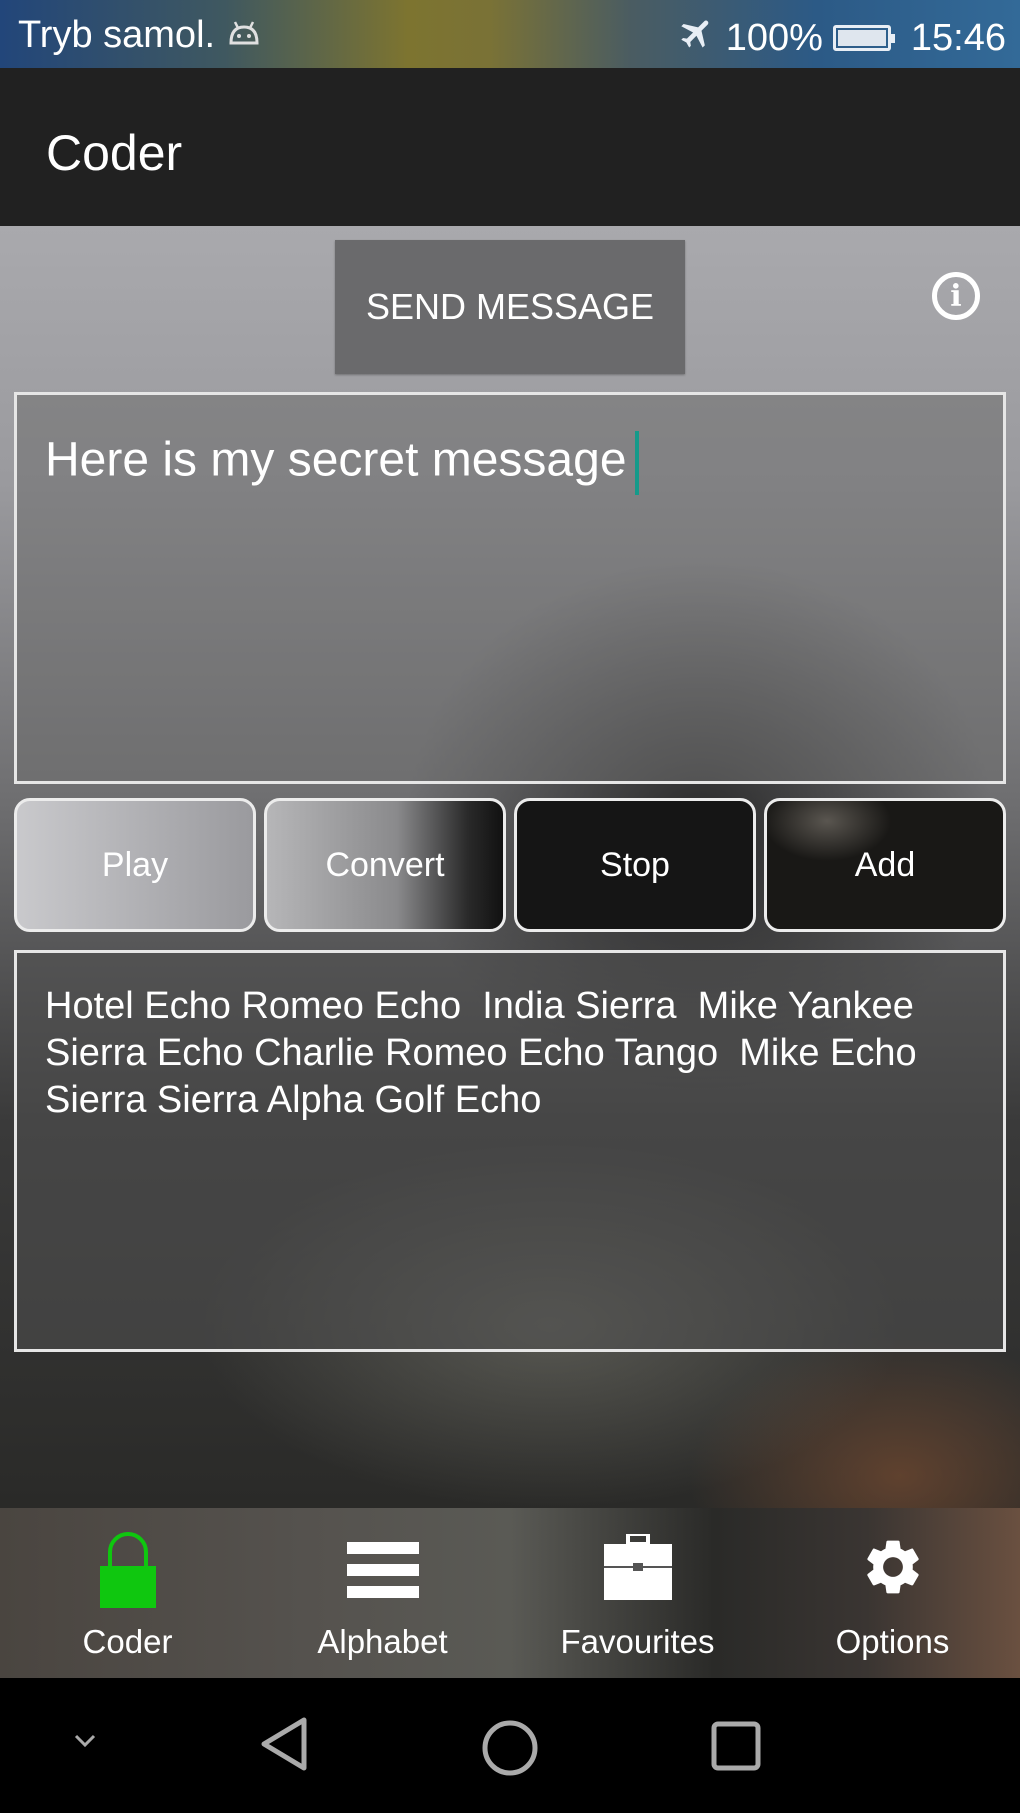 The image size is (1020, 1813). I want to click on system-navigation-bar, so click(510, 1745).